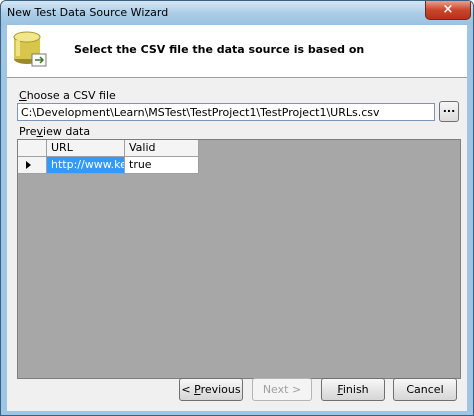 The image size is (474, 416). I want to click on next-label: Next >, so click(282, 389).